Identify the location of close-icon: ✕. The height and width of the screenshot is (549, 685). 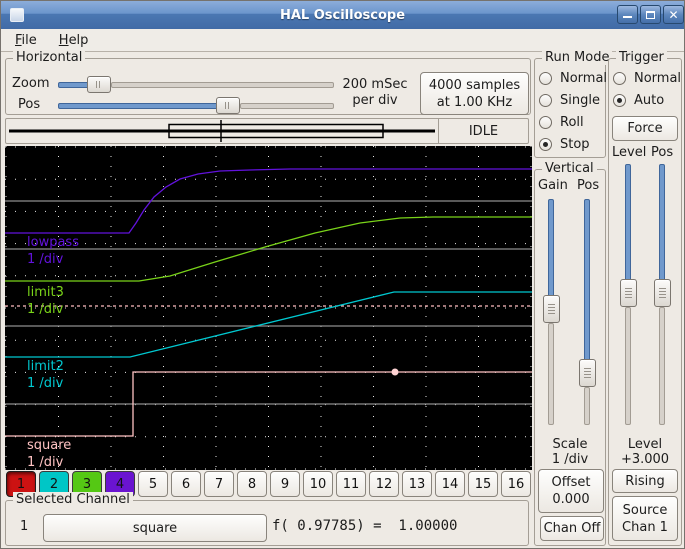
(673, 15).